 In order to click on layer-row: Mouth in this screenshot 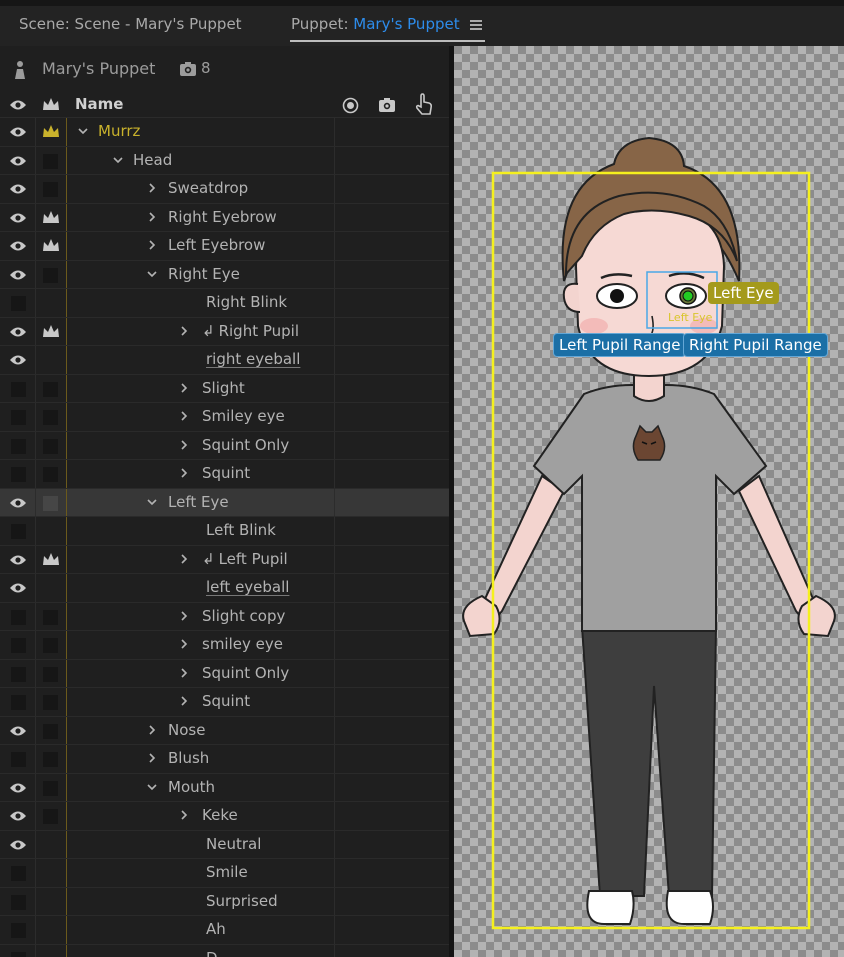, I will do `click(224, 787)`.